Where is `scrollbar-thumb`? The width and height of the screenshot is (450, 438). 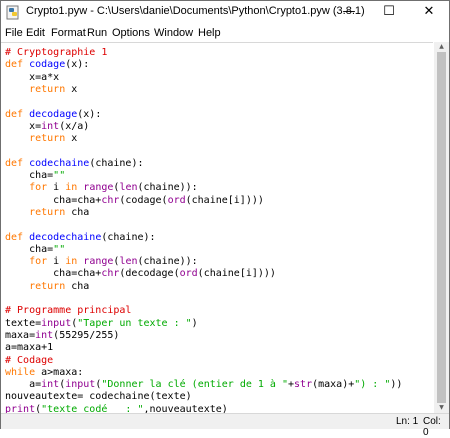
scrollbar-thumb is located at coordinates (441, 227).